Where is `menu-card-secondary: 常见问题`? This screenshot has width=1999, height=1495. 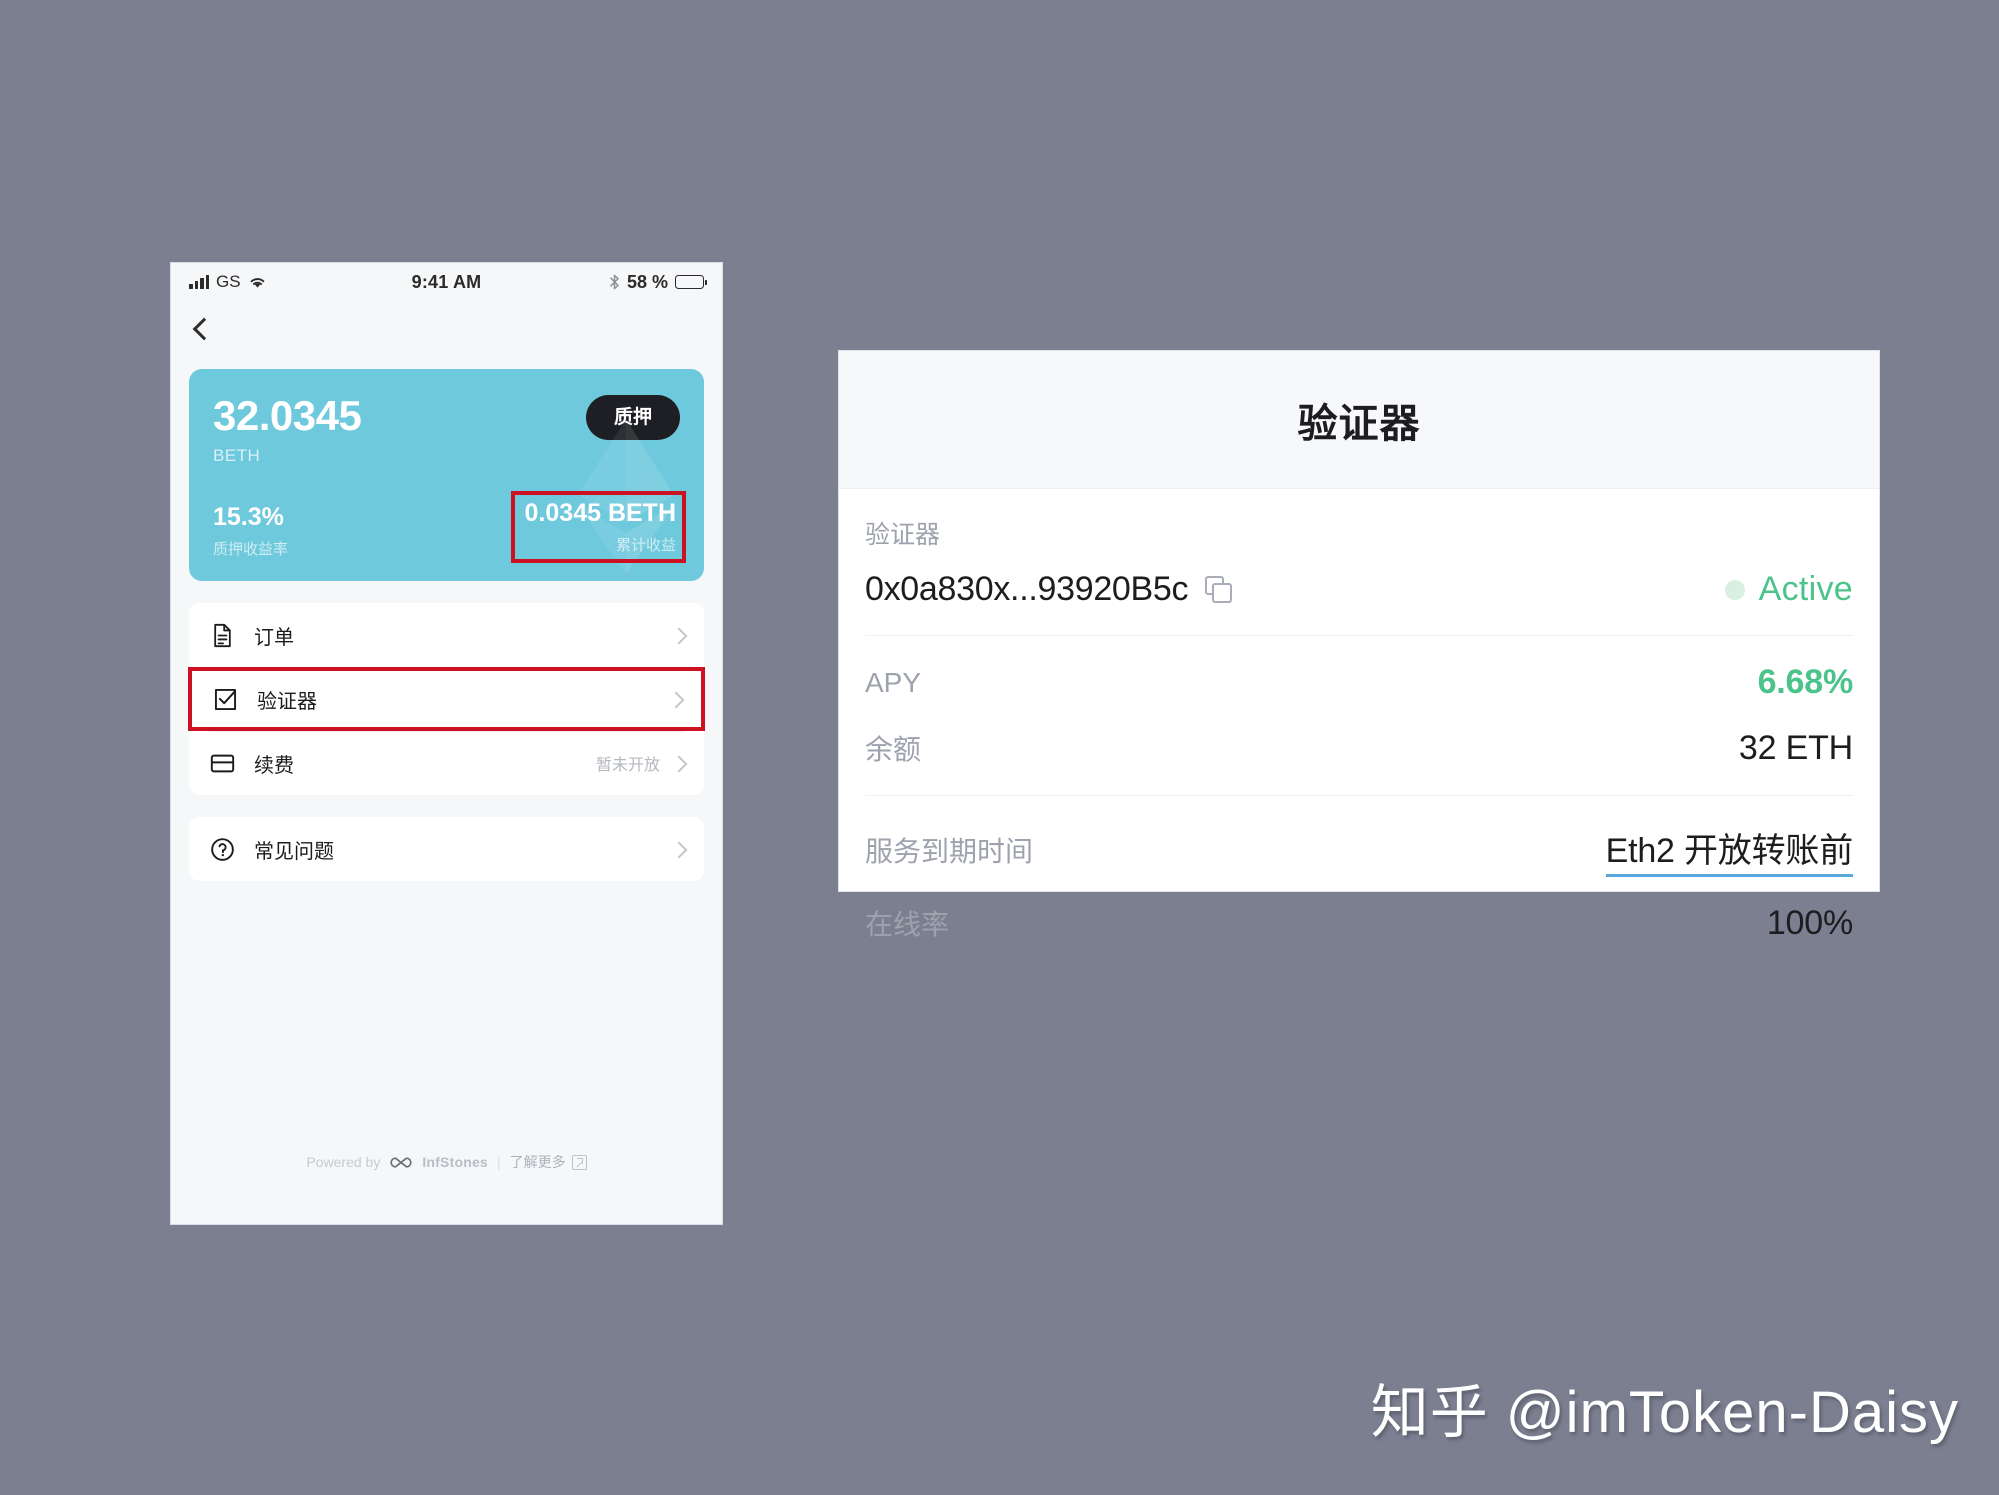 menu-card-secondary: 常见问题 is located at coordinates (446, 849).